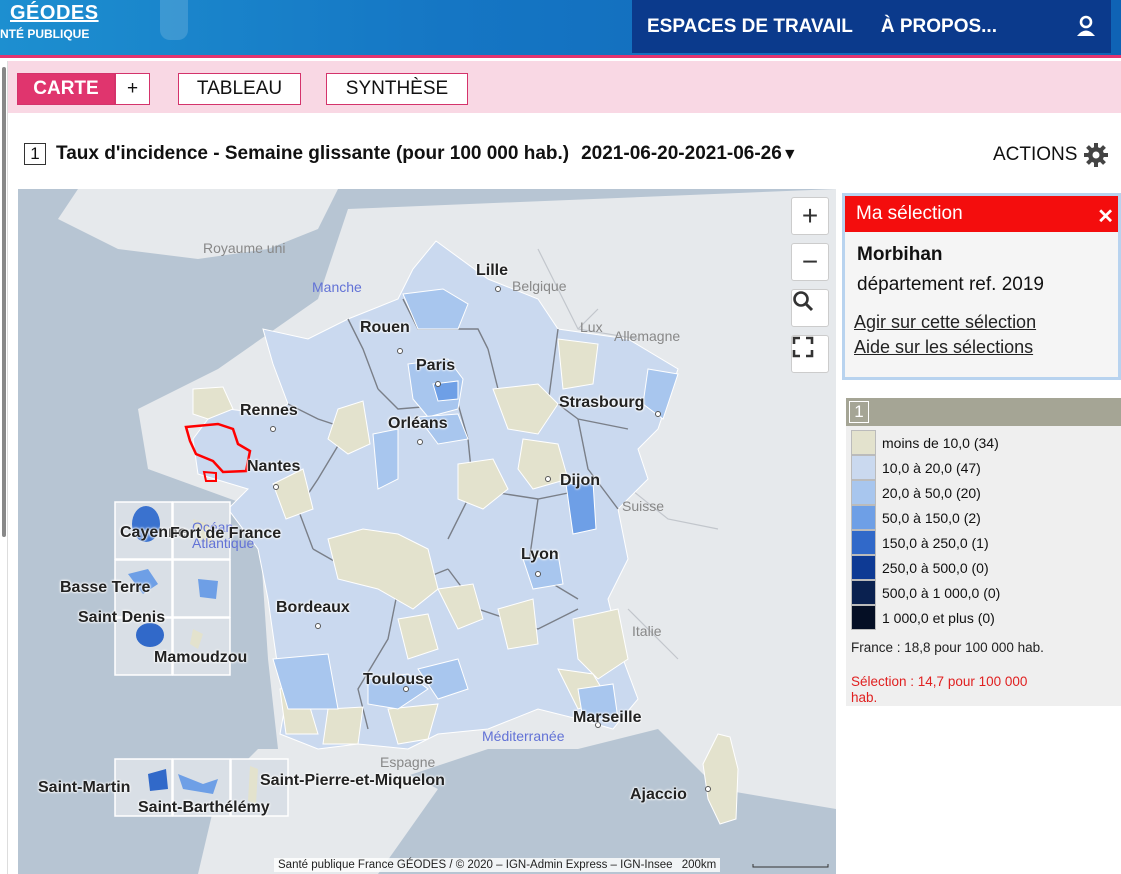  What do you see at coordinates (208, 589) in the screenshot?
I see `guadeloupe-shape2` at bounding box center [208, 589].